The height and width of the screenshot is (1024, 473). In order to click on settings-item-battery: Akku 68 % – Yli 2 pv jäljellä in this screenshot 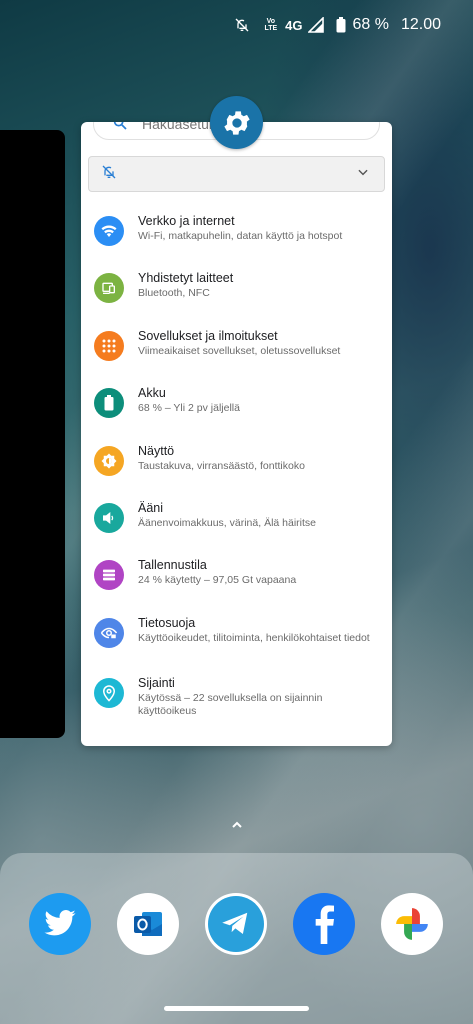, I will do `click(236, 400)`.